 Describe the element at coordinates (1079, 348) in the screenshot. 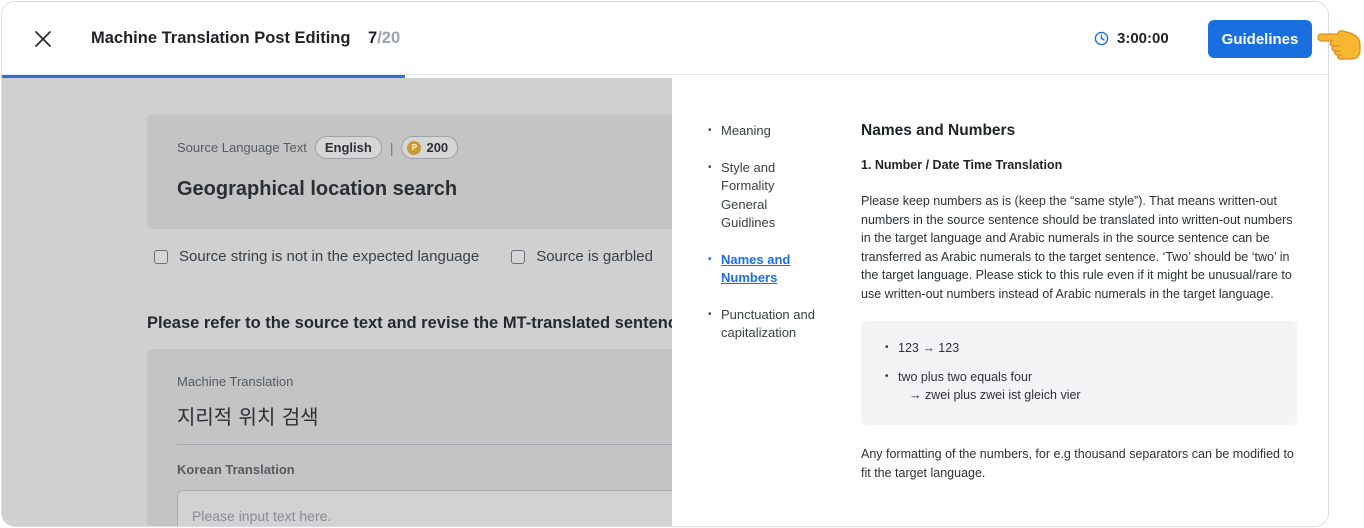

I see `example-item: 123 → 123` at that location.